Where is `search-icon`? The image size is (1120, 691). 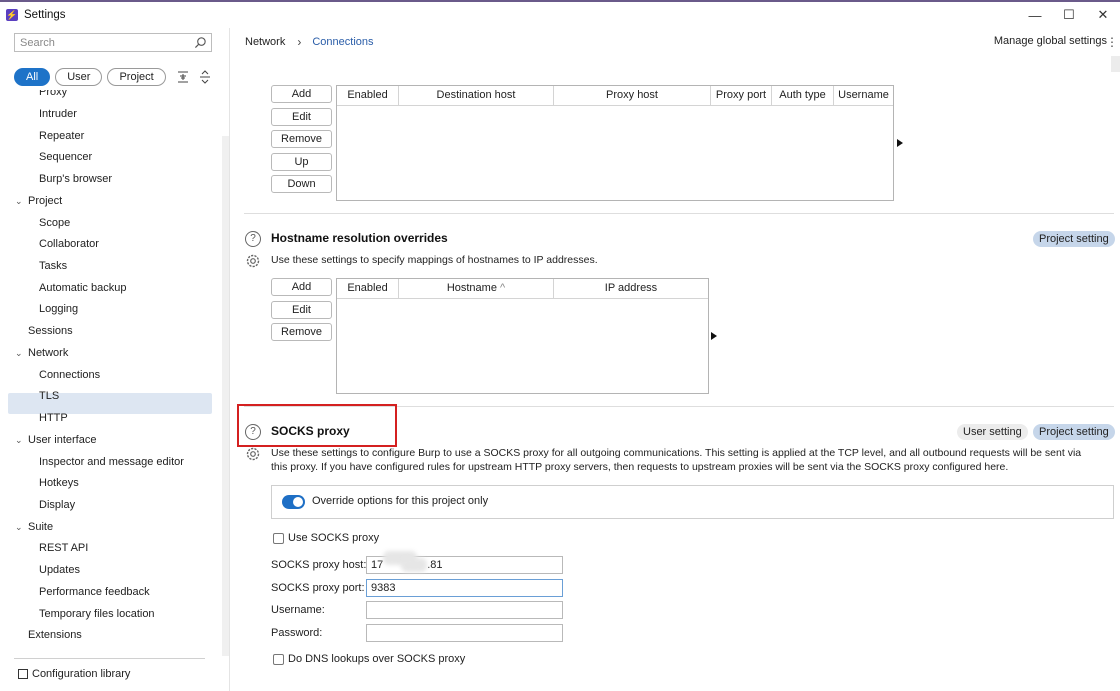 search-icon is located at coordinates (200, 43).